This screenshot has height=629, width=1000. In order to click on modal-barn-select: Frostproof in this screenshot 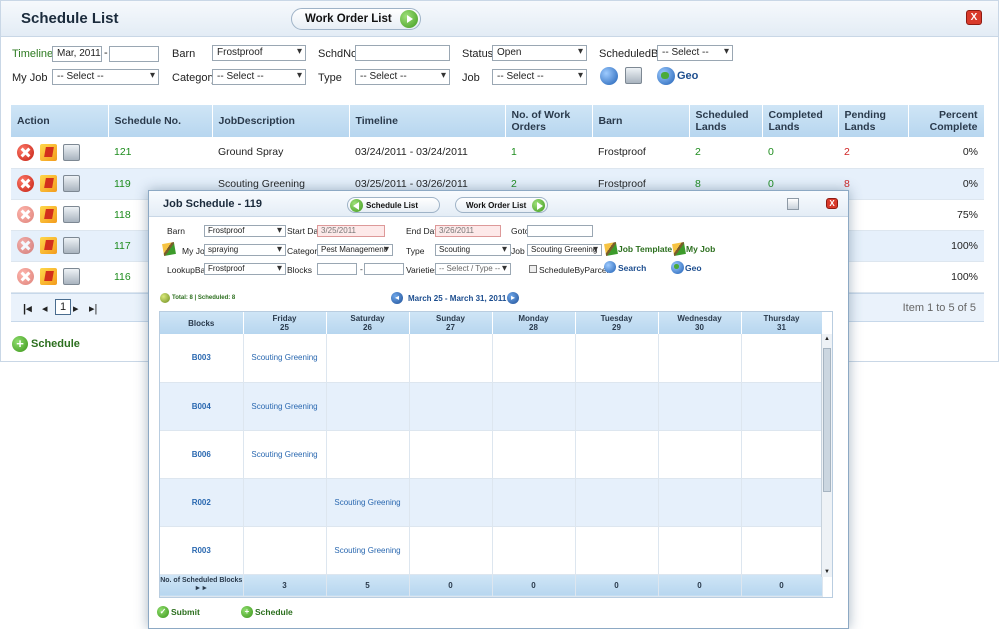, I will do `click(245, 231)`.